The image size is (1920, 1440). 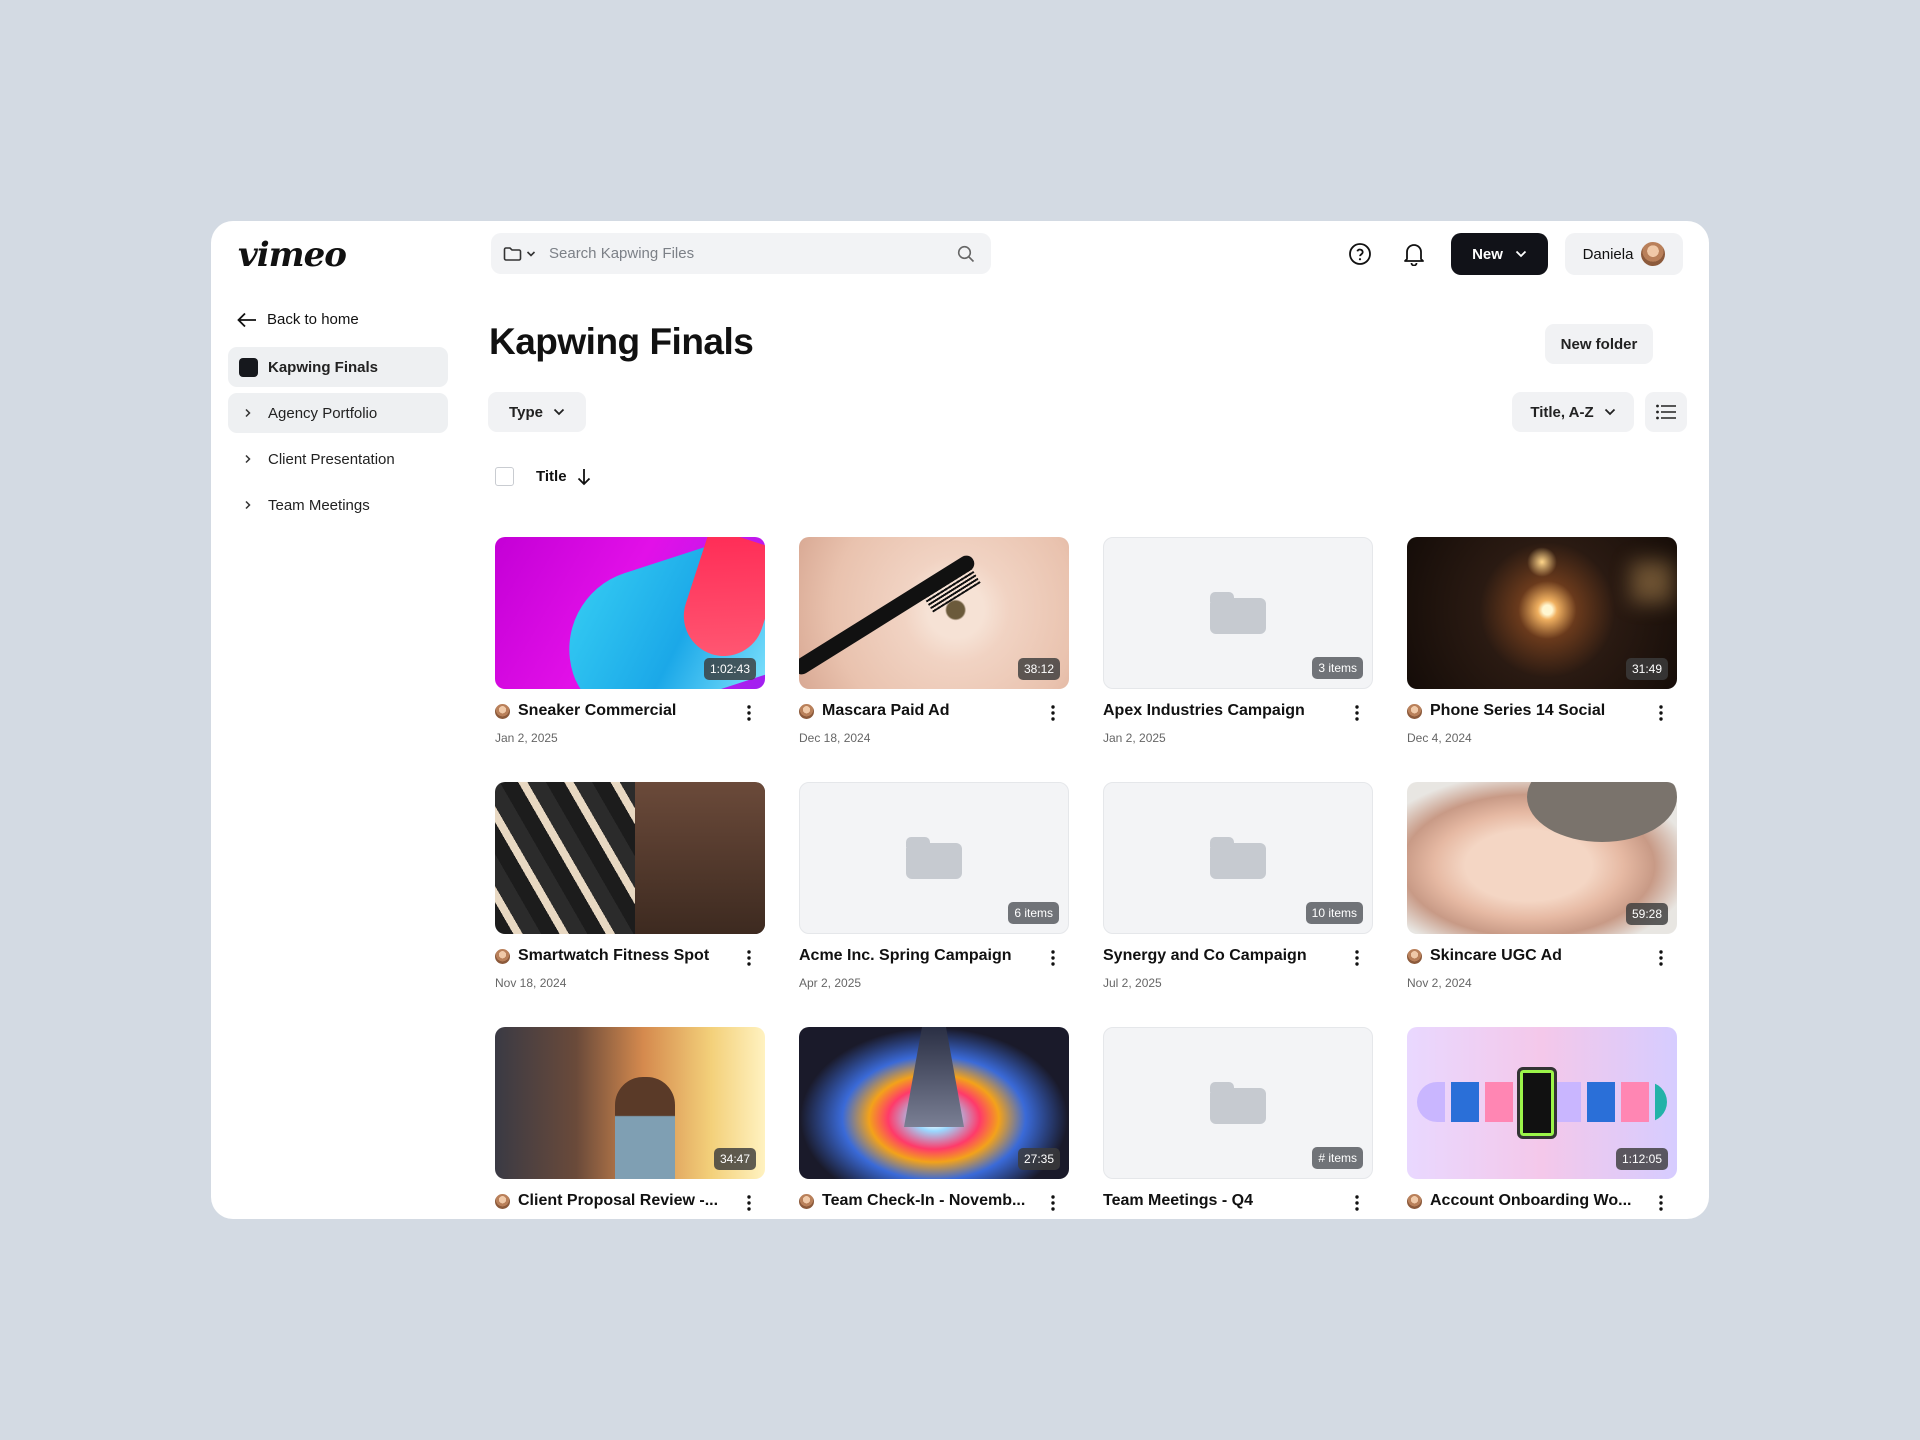 I want to click on search-bar, so click(x=741, y=253).